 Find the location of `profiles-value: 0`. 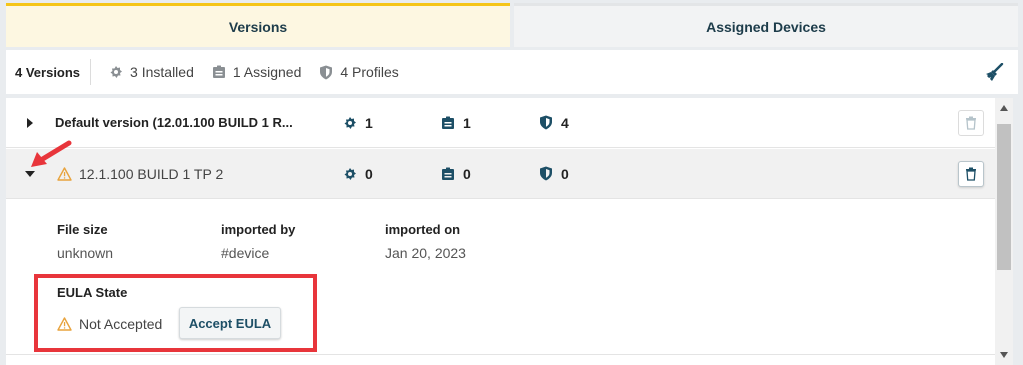

profiles-value: 0 is located at coordinates (565, 173).